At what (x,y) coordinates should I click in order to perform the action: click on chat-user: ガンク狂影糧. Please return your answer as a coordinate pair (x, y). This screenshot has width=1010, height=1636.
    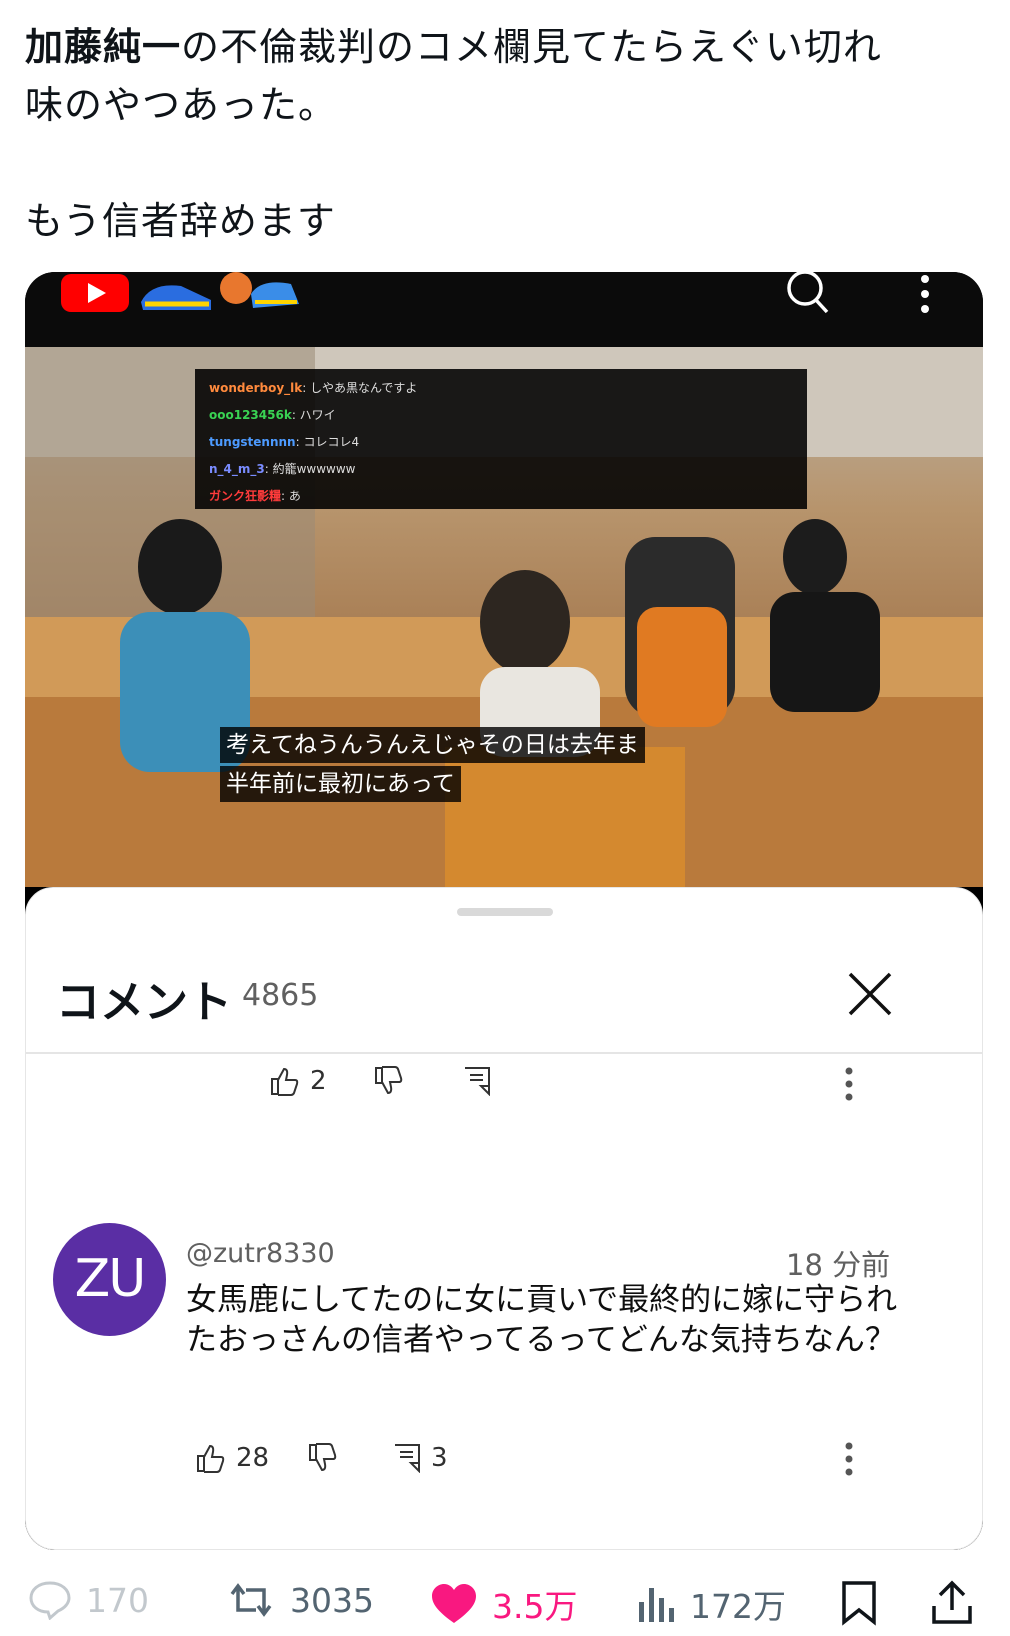
    Looking at the image, I should click on (245, 496).